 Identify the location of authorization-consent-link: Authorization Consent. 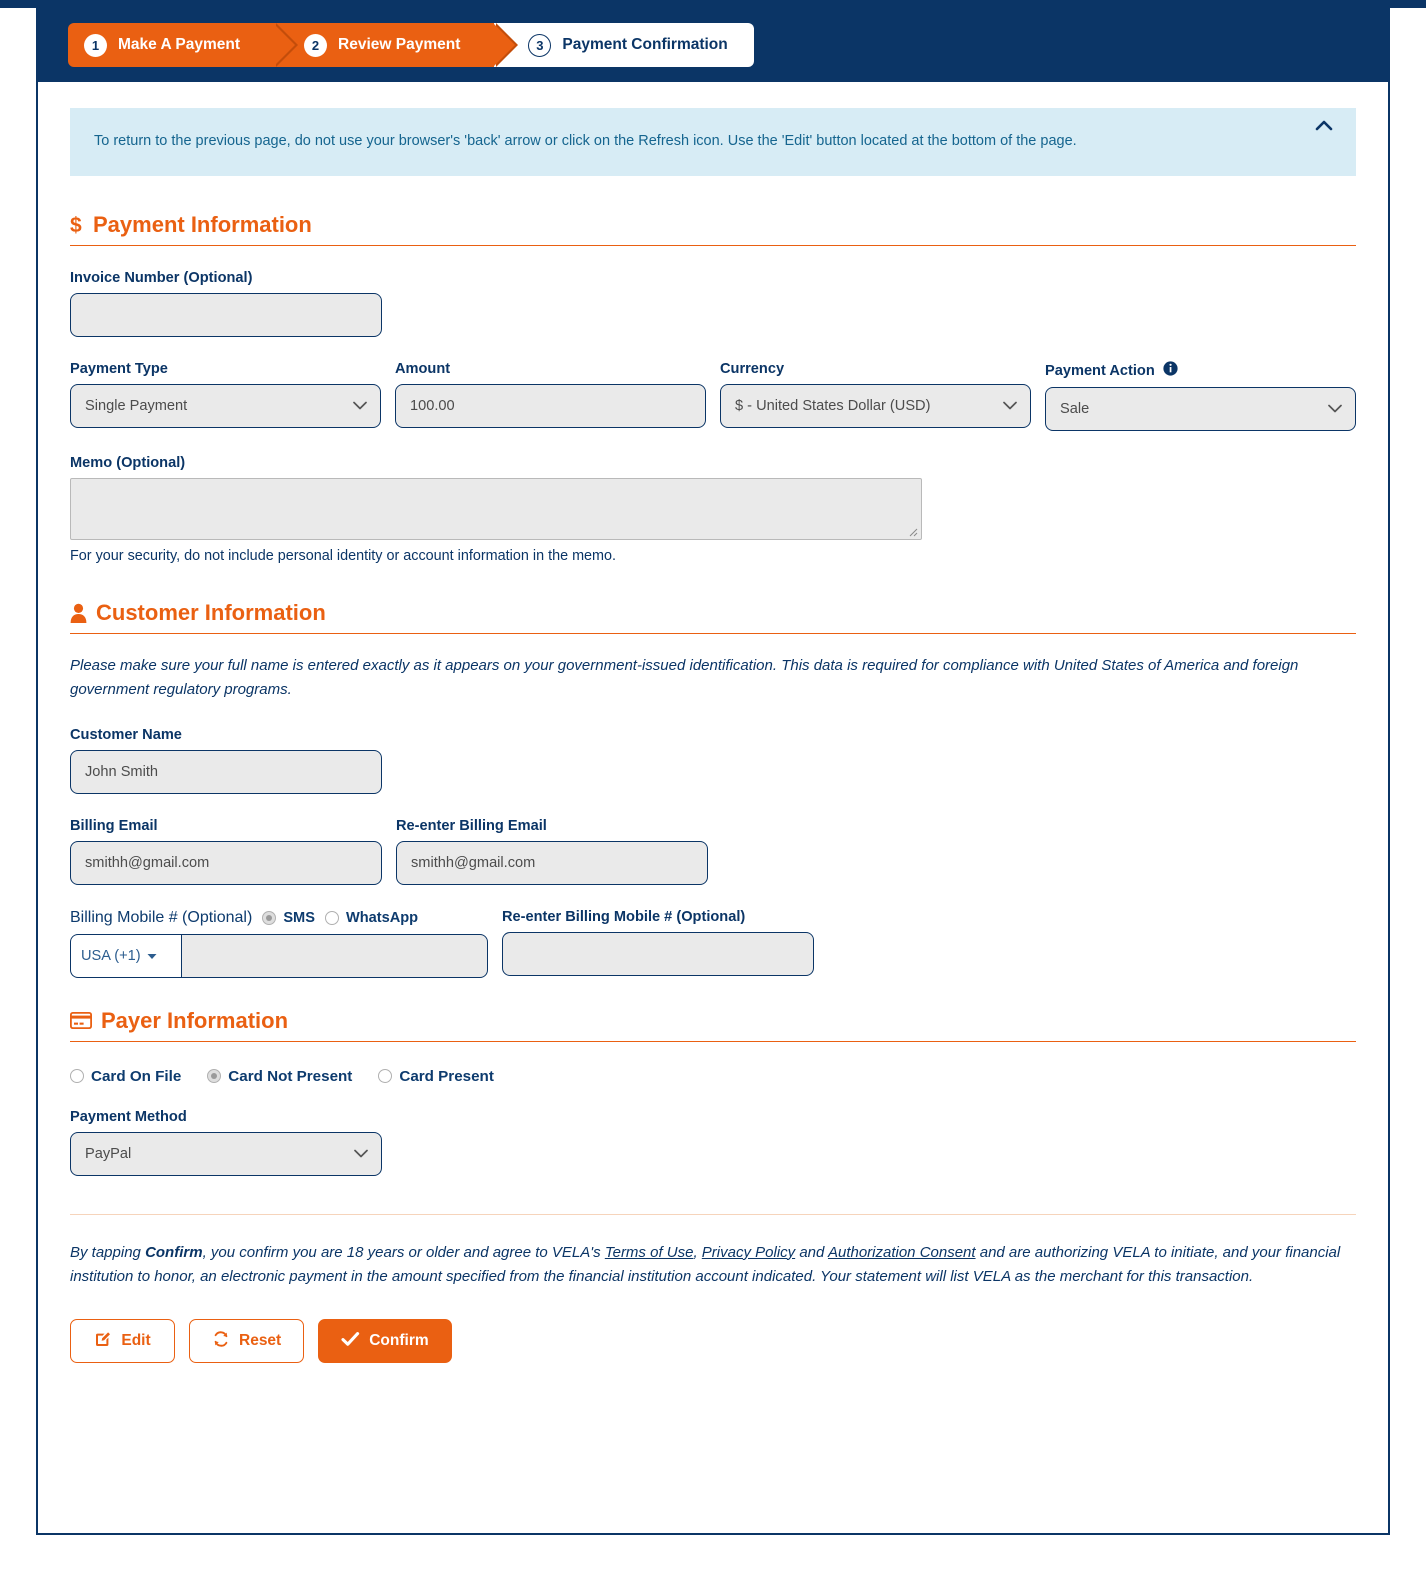
(902, 1252).